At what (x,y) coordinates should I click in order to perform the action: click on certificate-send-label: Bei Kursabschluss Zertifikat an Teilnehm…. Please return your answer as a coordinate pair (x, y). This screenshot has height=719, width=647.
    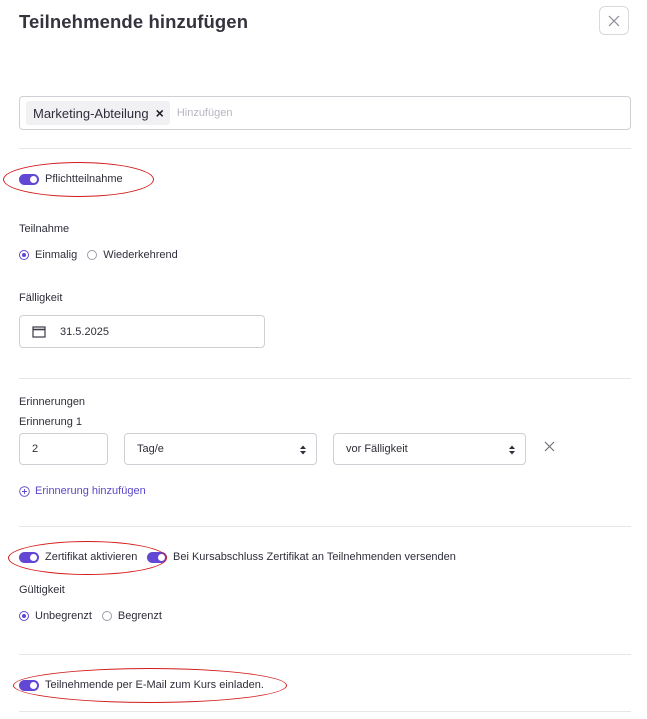
    Looking at the image, I should click on (314, 557).